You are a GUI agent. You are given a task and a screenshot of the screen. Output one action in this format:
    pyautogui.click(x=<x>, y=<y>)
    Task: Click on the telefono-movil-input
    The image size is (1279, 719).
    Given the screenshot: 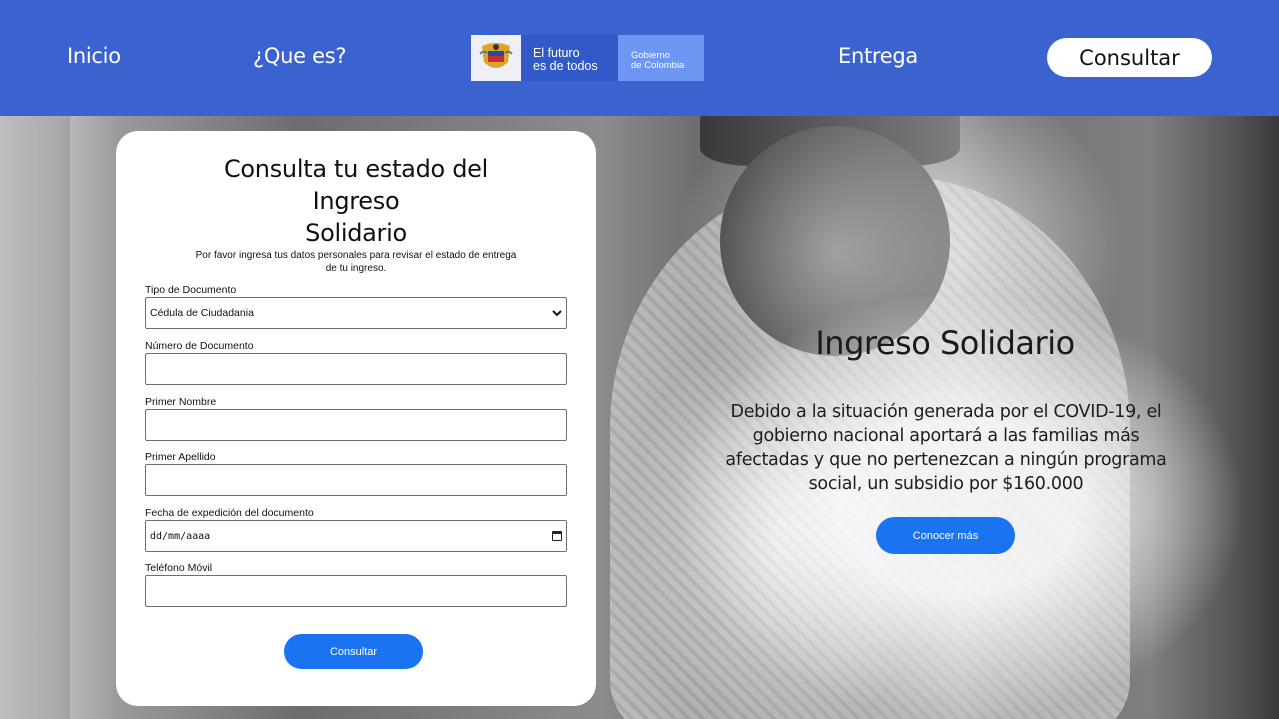 What is the action you would take?
    pyautogui.click(x=356, y=591)
    